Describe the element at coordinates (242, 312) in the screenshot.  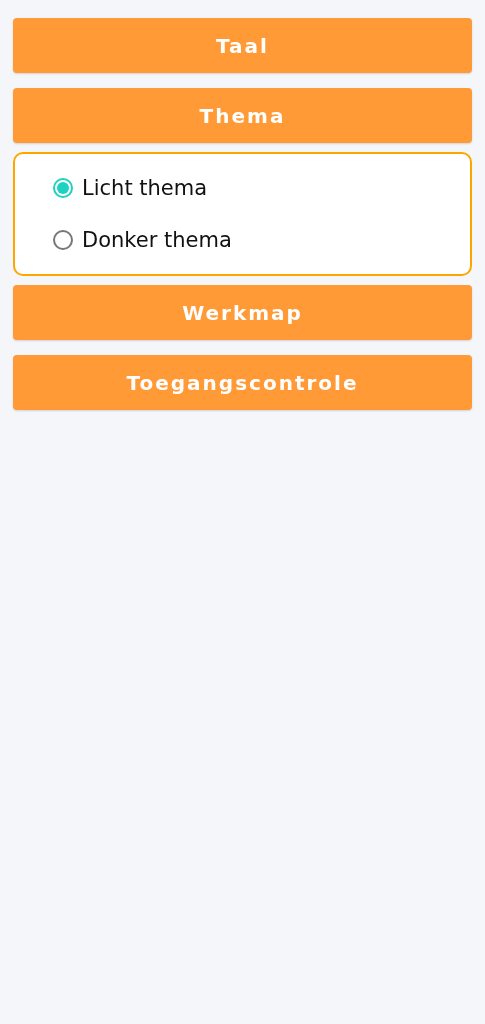
I see `section-button: Werkmap` at that location.